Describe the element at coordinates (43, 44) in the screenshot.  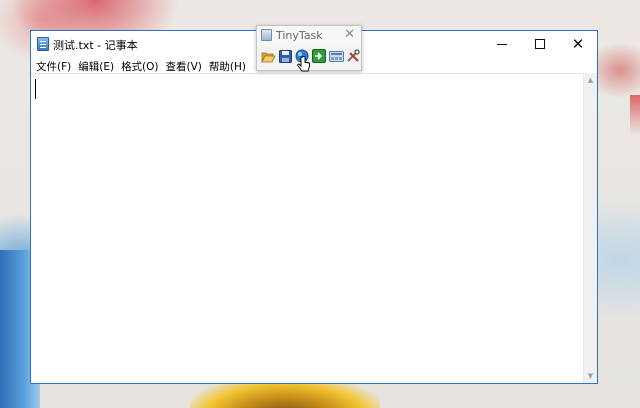
I see `notepad-icon` at that location.